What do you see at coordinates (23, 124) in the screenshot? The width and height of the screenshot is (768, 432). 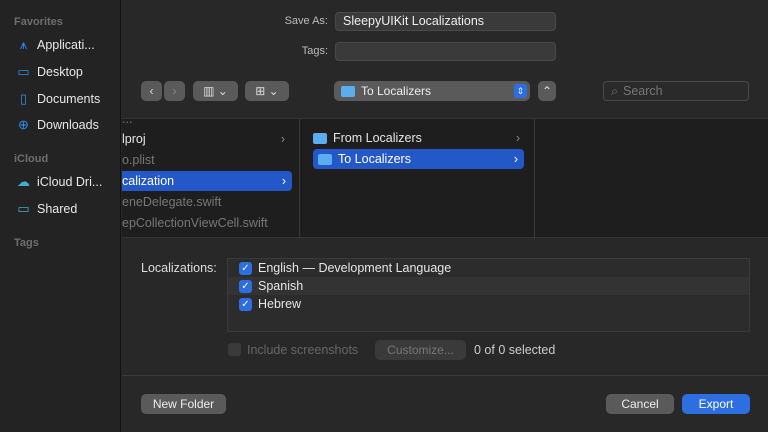 I see `downloads-icon: ⊕` at bounding box center [23, 124].